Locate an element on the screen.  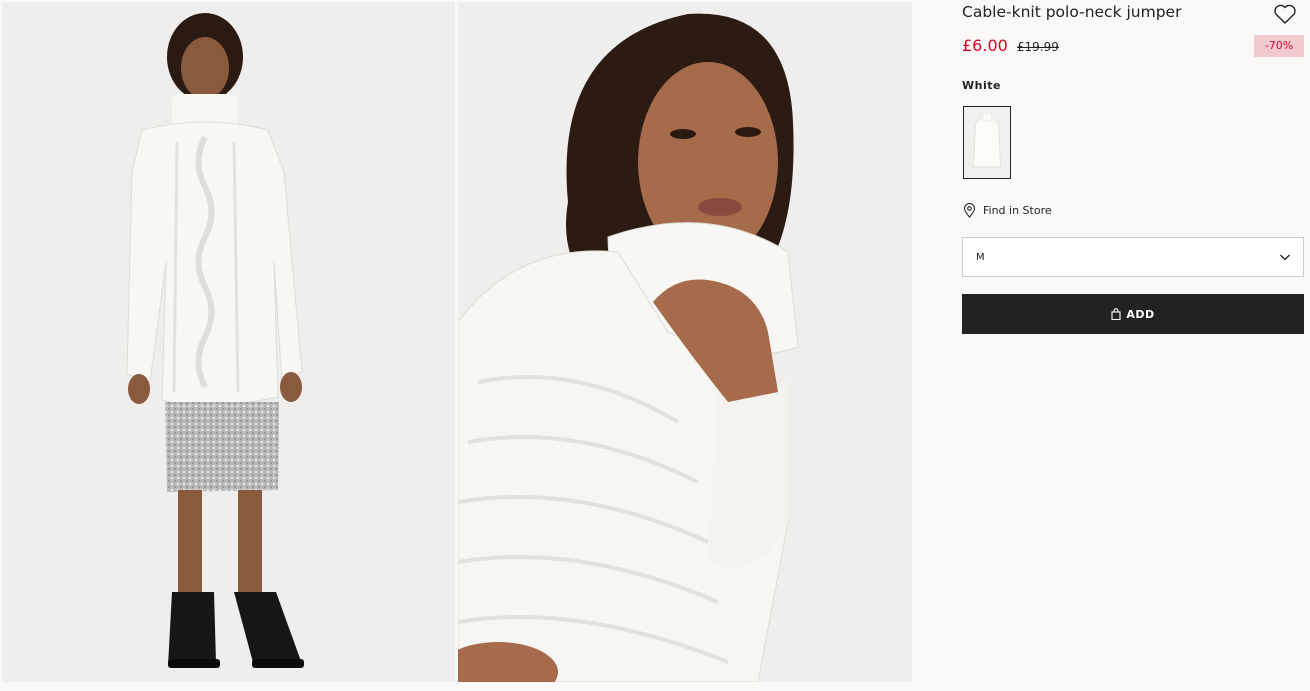
favourite-button is located at coordinates (1285, 14).